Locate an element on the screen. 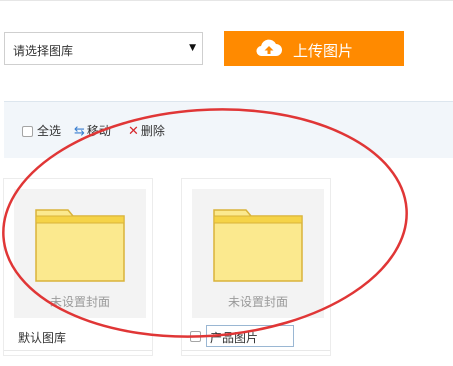  album-checkbox is located at coordinates (195, 336).